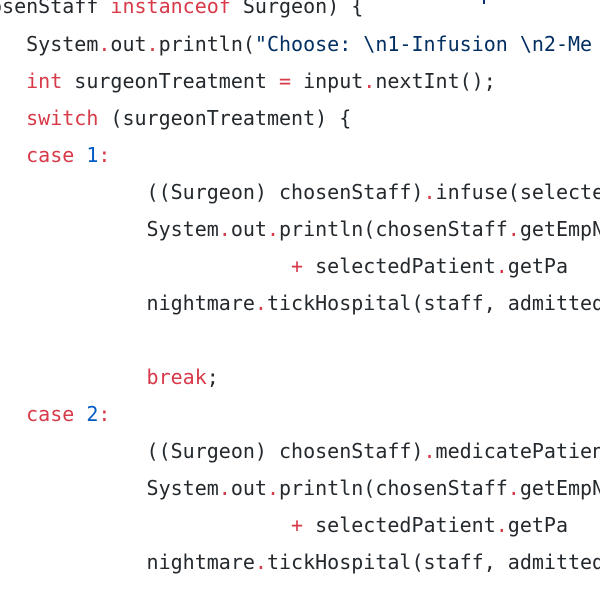 This screenshot has height=600, width=600. I want to click on code-token: nextInt();, so click(435, 81).